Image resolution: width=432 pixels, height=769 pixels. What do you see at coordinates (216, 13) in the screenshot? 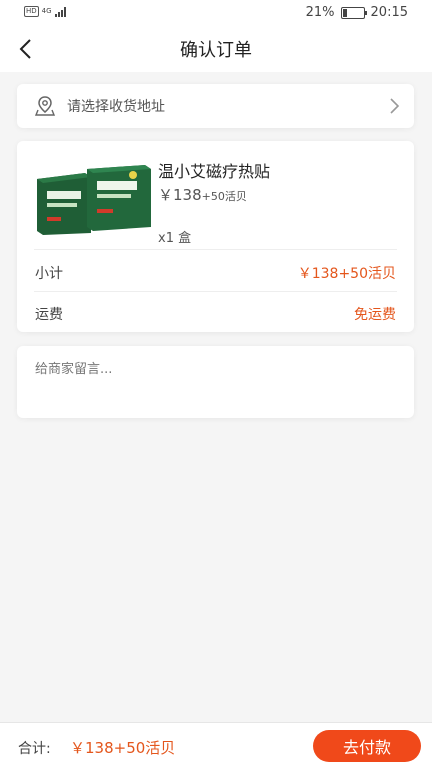
I see `status-bar: HD 4G 21% 20:15` at bounding box center [216, 13].